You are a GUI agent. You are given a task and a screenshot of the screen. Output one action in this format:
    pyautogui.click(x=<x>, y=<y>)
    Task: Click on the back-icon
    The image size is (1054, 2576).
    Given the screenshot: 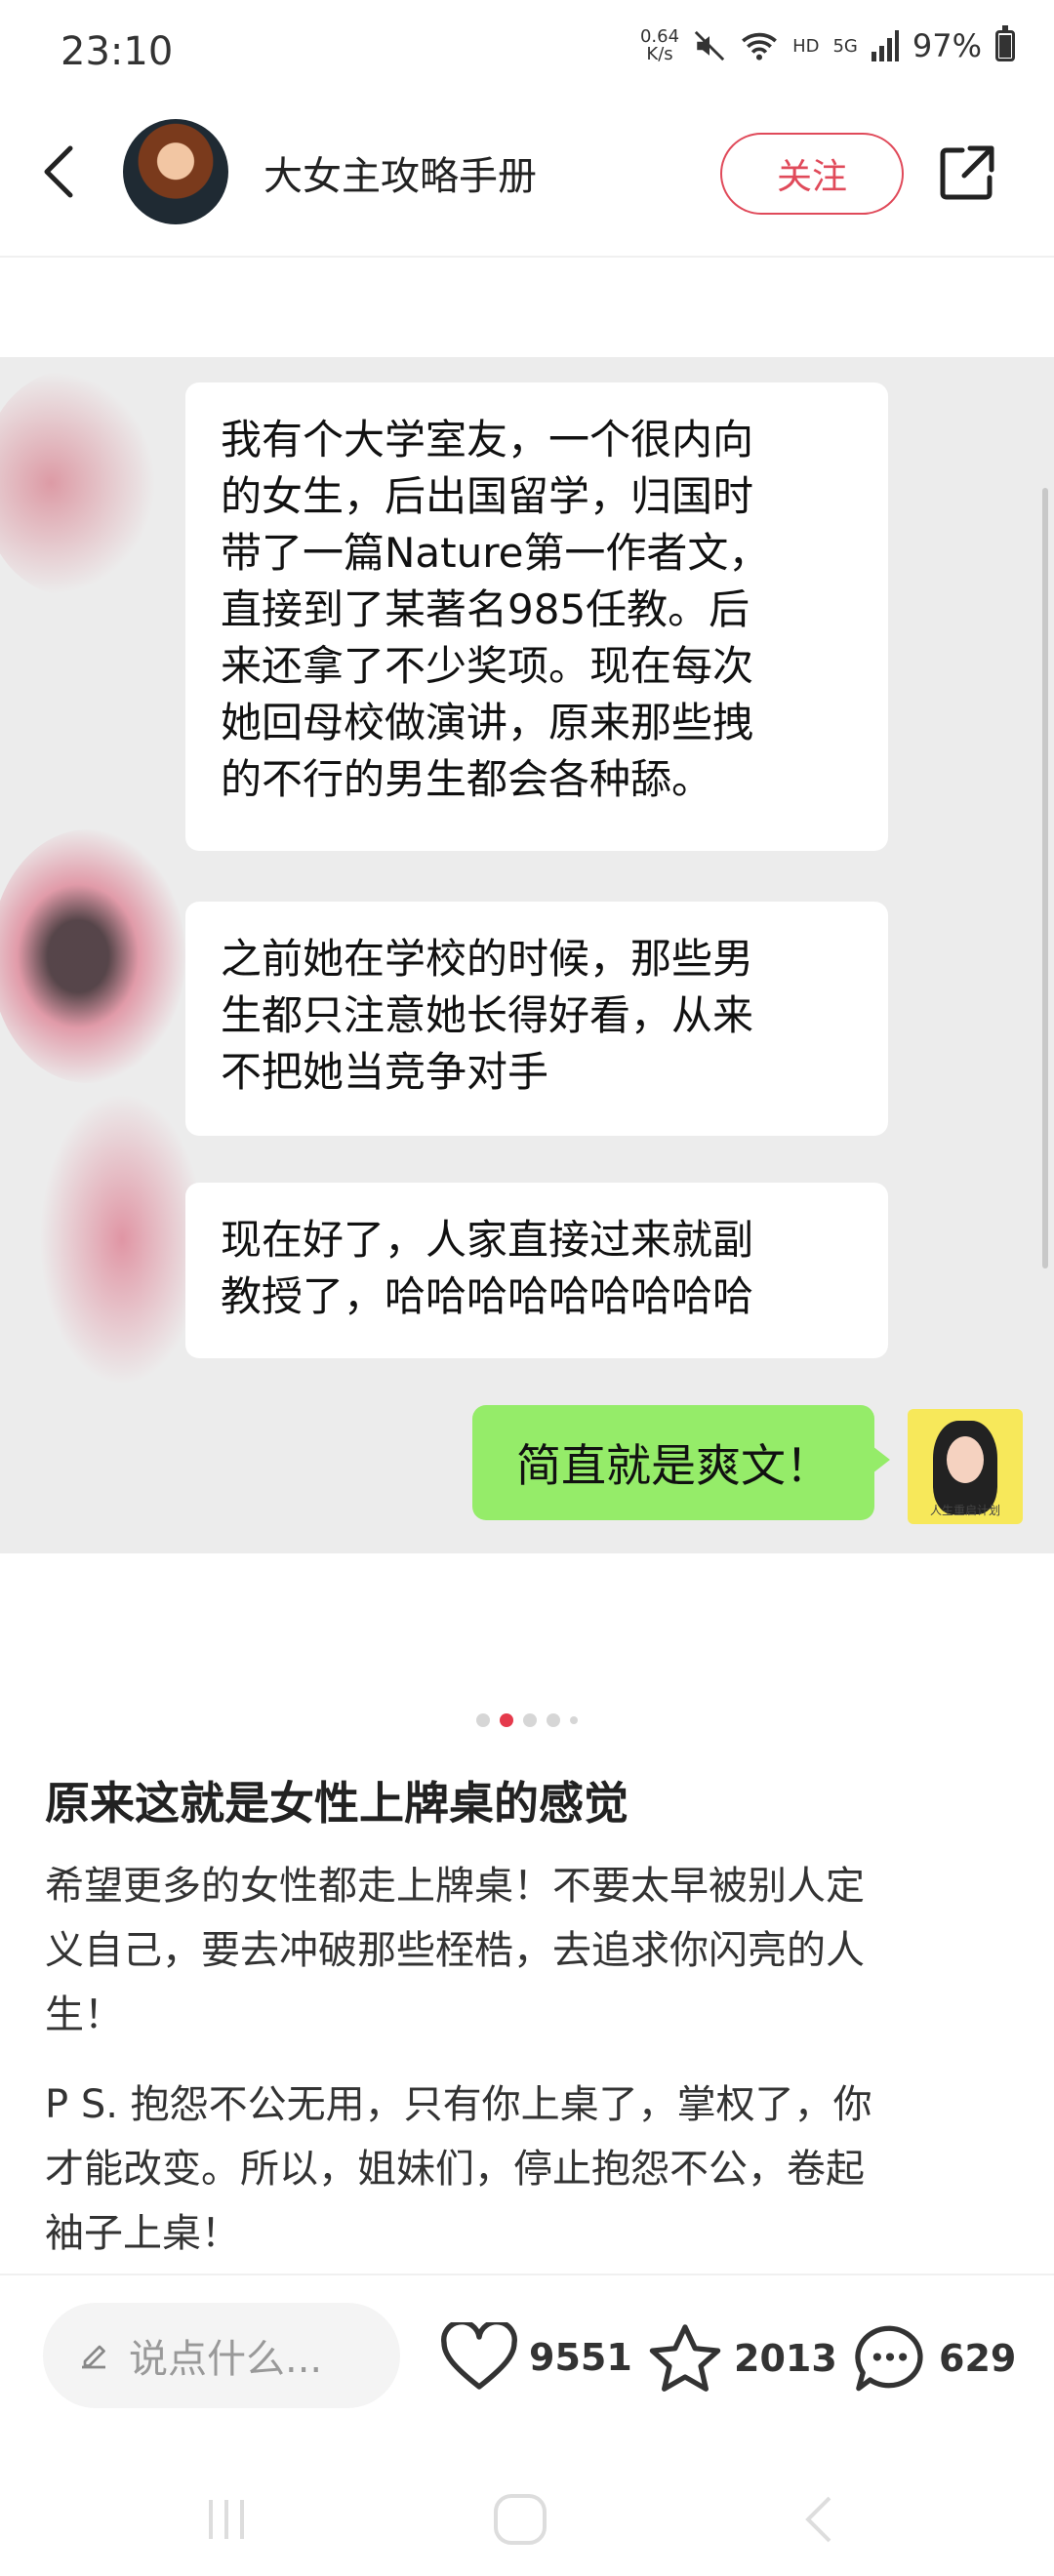 What is the action you would take?
    pyautogui.click(x=60, y=171)
    